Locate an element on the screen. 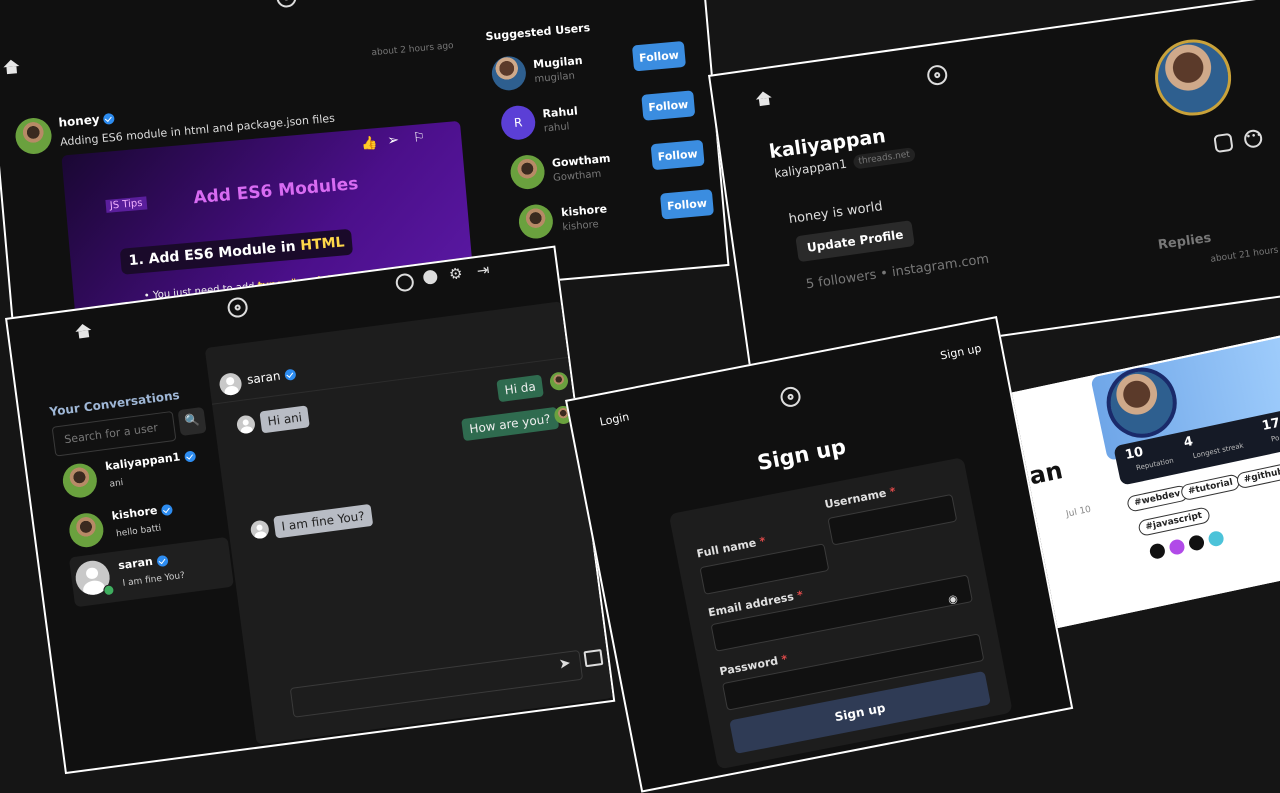 This screenshot has height=793, width=1280. conversation-item-active: saran I am fine You? is located at coordinates (151, 572).